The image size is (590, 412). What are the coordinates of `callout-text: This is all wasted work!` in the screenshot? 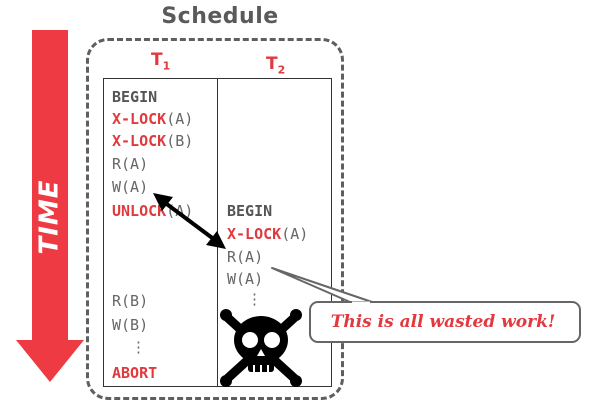 It's located at (443, 322).